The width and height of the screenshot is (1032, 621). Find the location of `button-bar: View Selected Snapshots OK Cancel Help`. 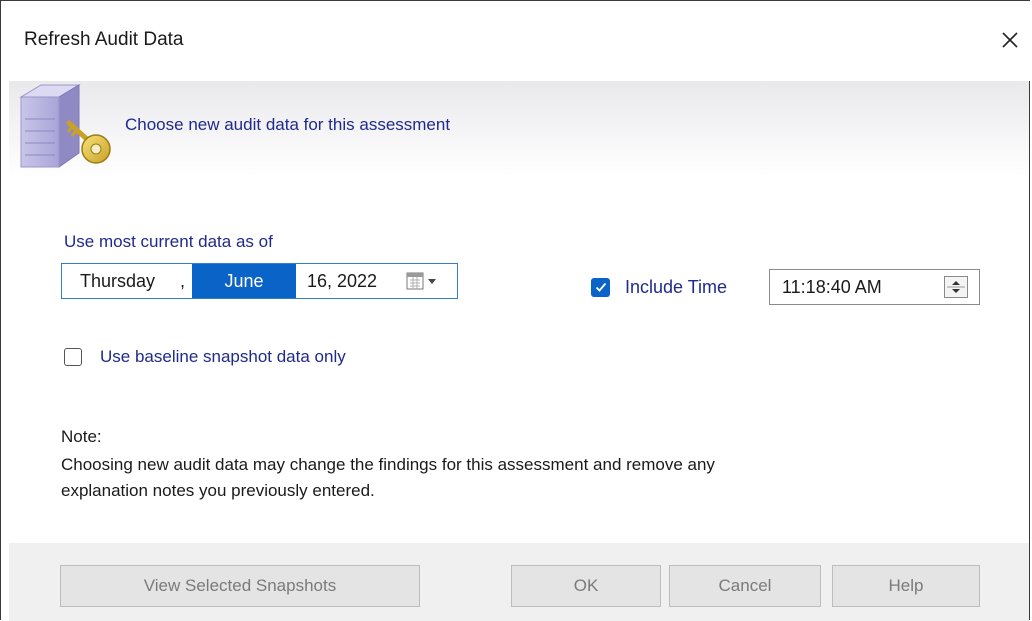

button-bar: View Selected Snapshots OK Cancel Help is located at coordinates (519, 582).